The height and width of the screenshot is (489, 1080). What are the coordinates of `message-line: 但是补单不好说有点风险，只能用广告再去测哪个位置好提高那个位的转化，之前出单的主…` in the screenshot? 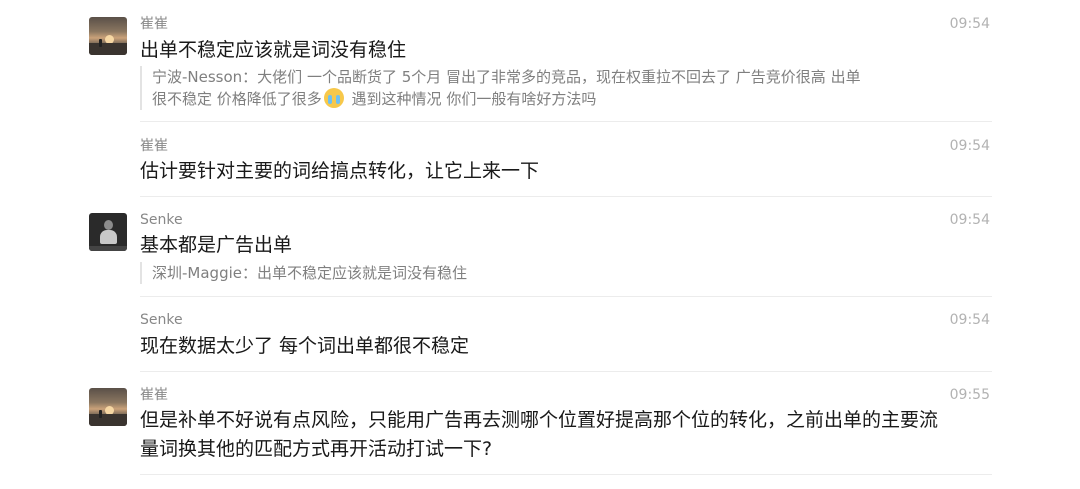 It's located at (539, 420).